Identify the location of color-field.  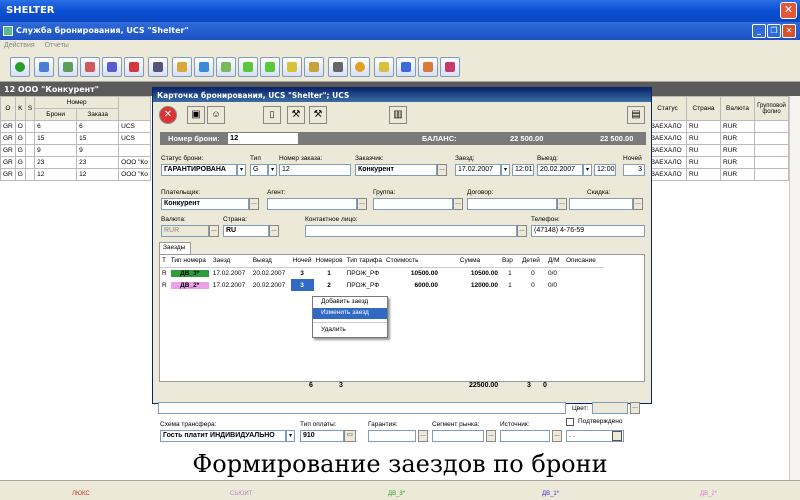
(610, 408).